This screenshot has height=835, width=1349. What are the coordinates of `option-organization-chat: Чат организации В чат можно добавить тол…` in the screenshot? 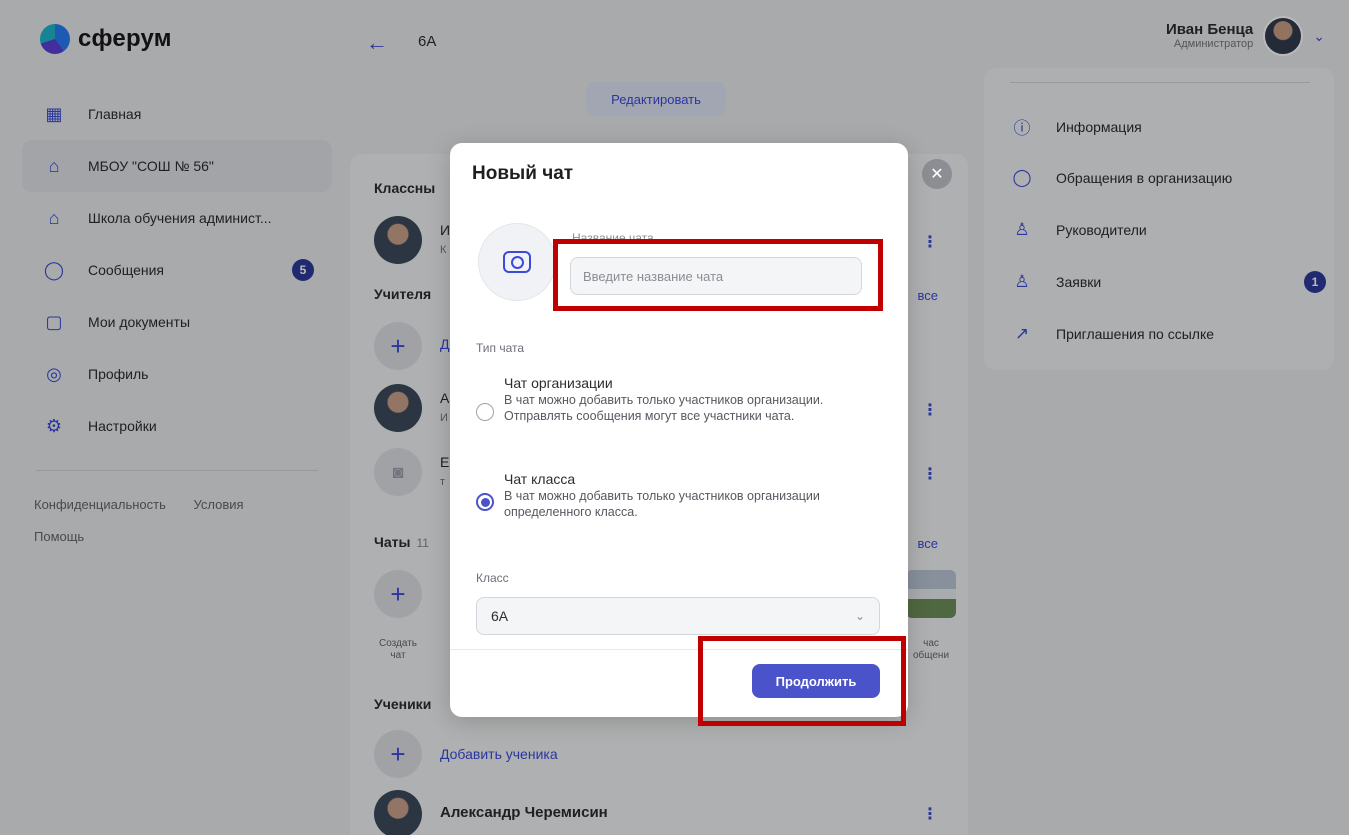 It's located at (675, 399).